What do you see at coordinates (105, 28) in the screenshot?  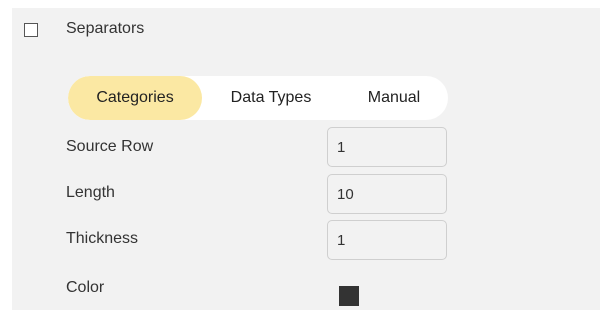 I see `section-title: Separators` at bounding box center [105, 28].